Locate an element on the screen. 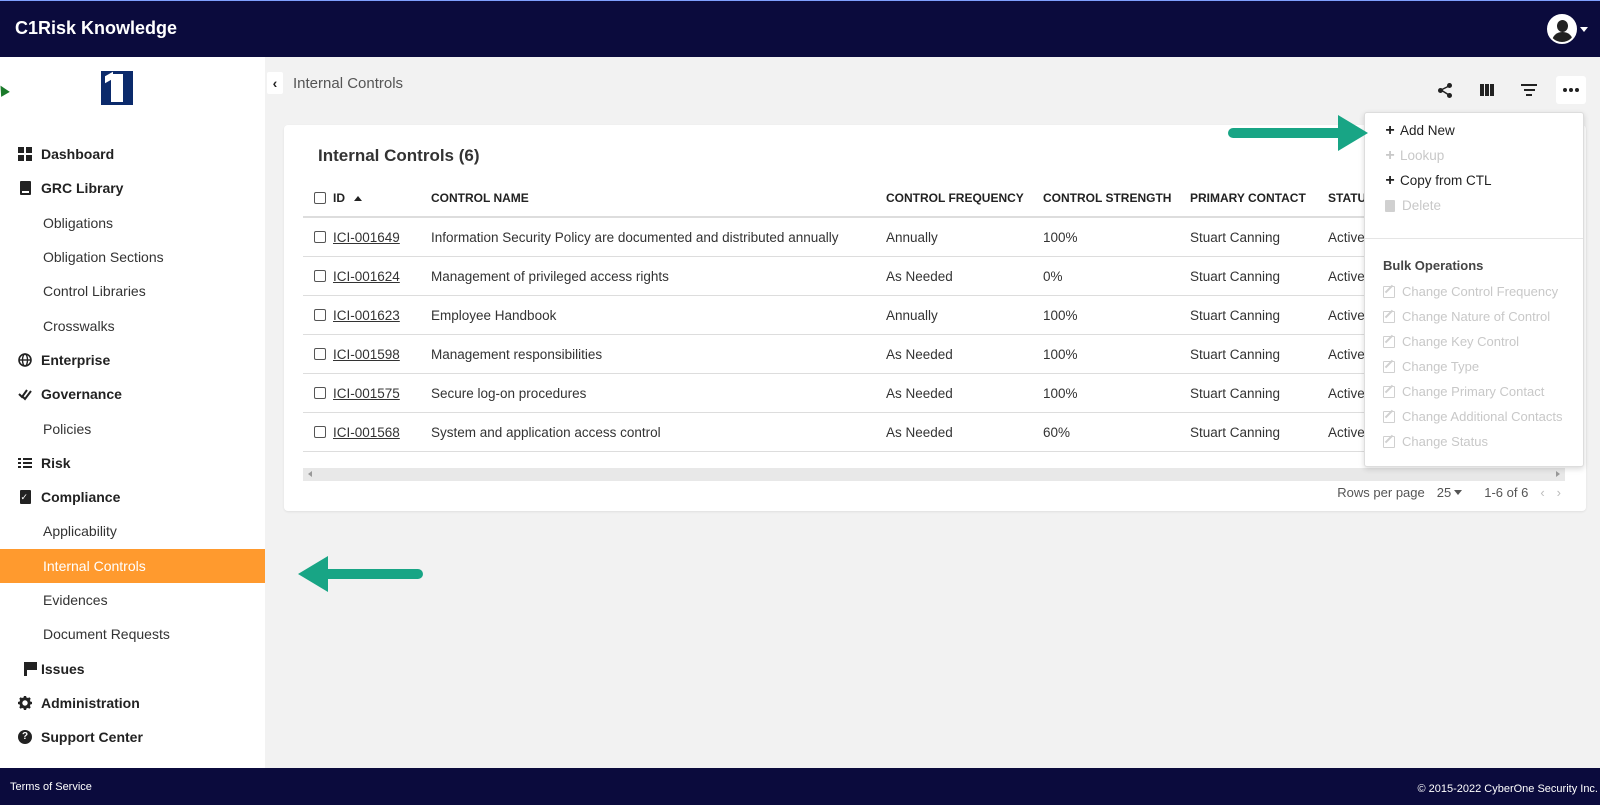  back-chevron-icon: ‹ is located at coordinates (275, 83).